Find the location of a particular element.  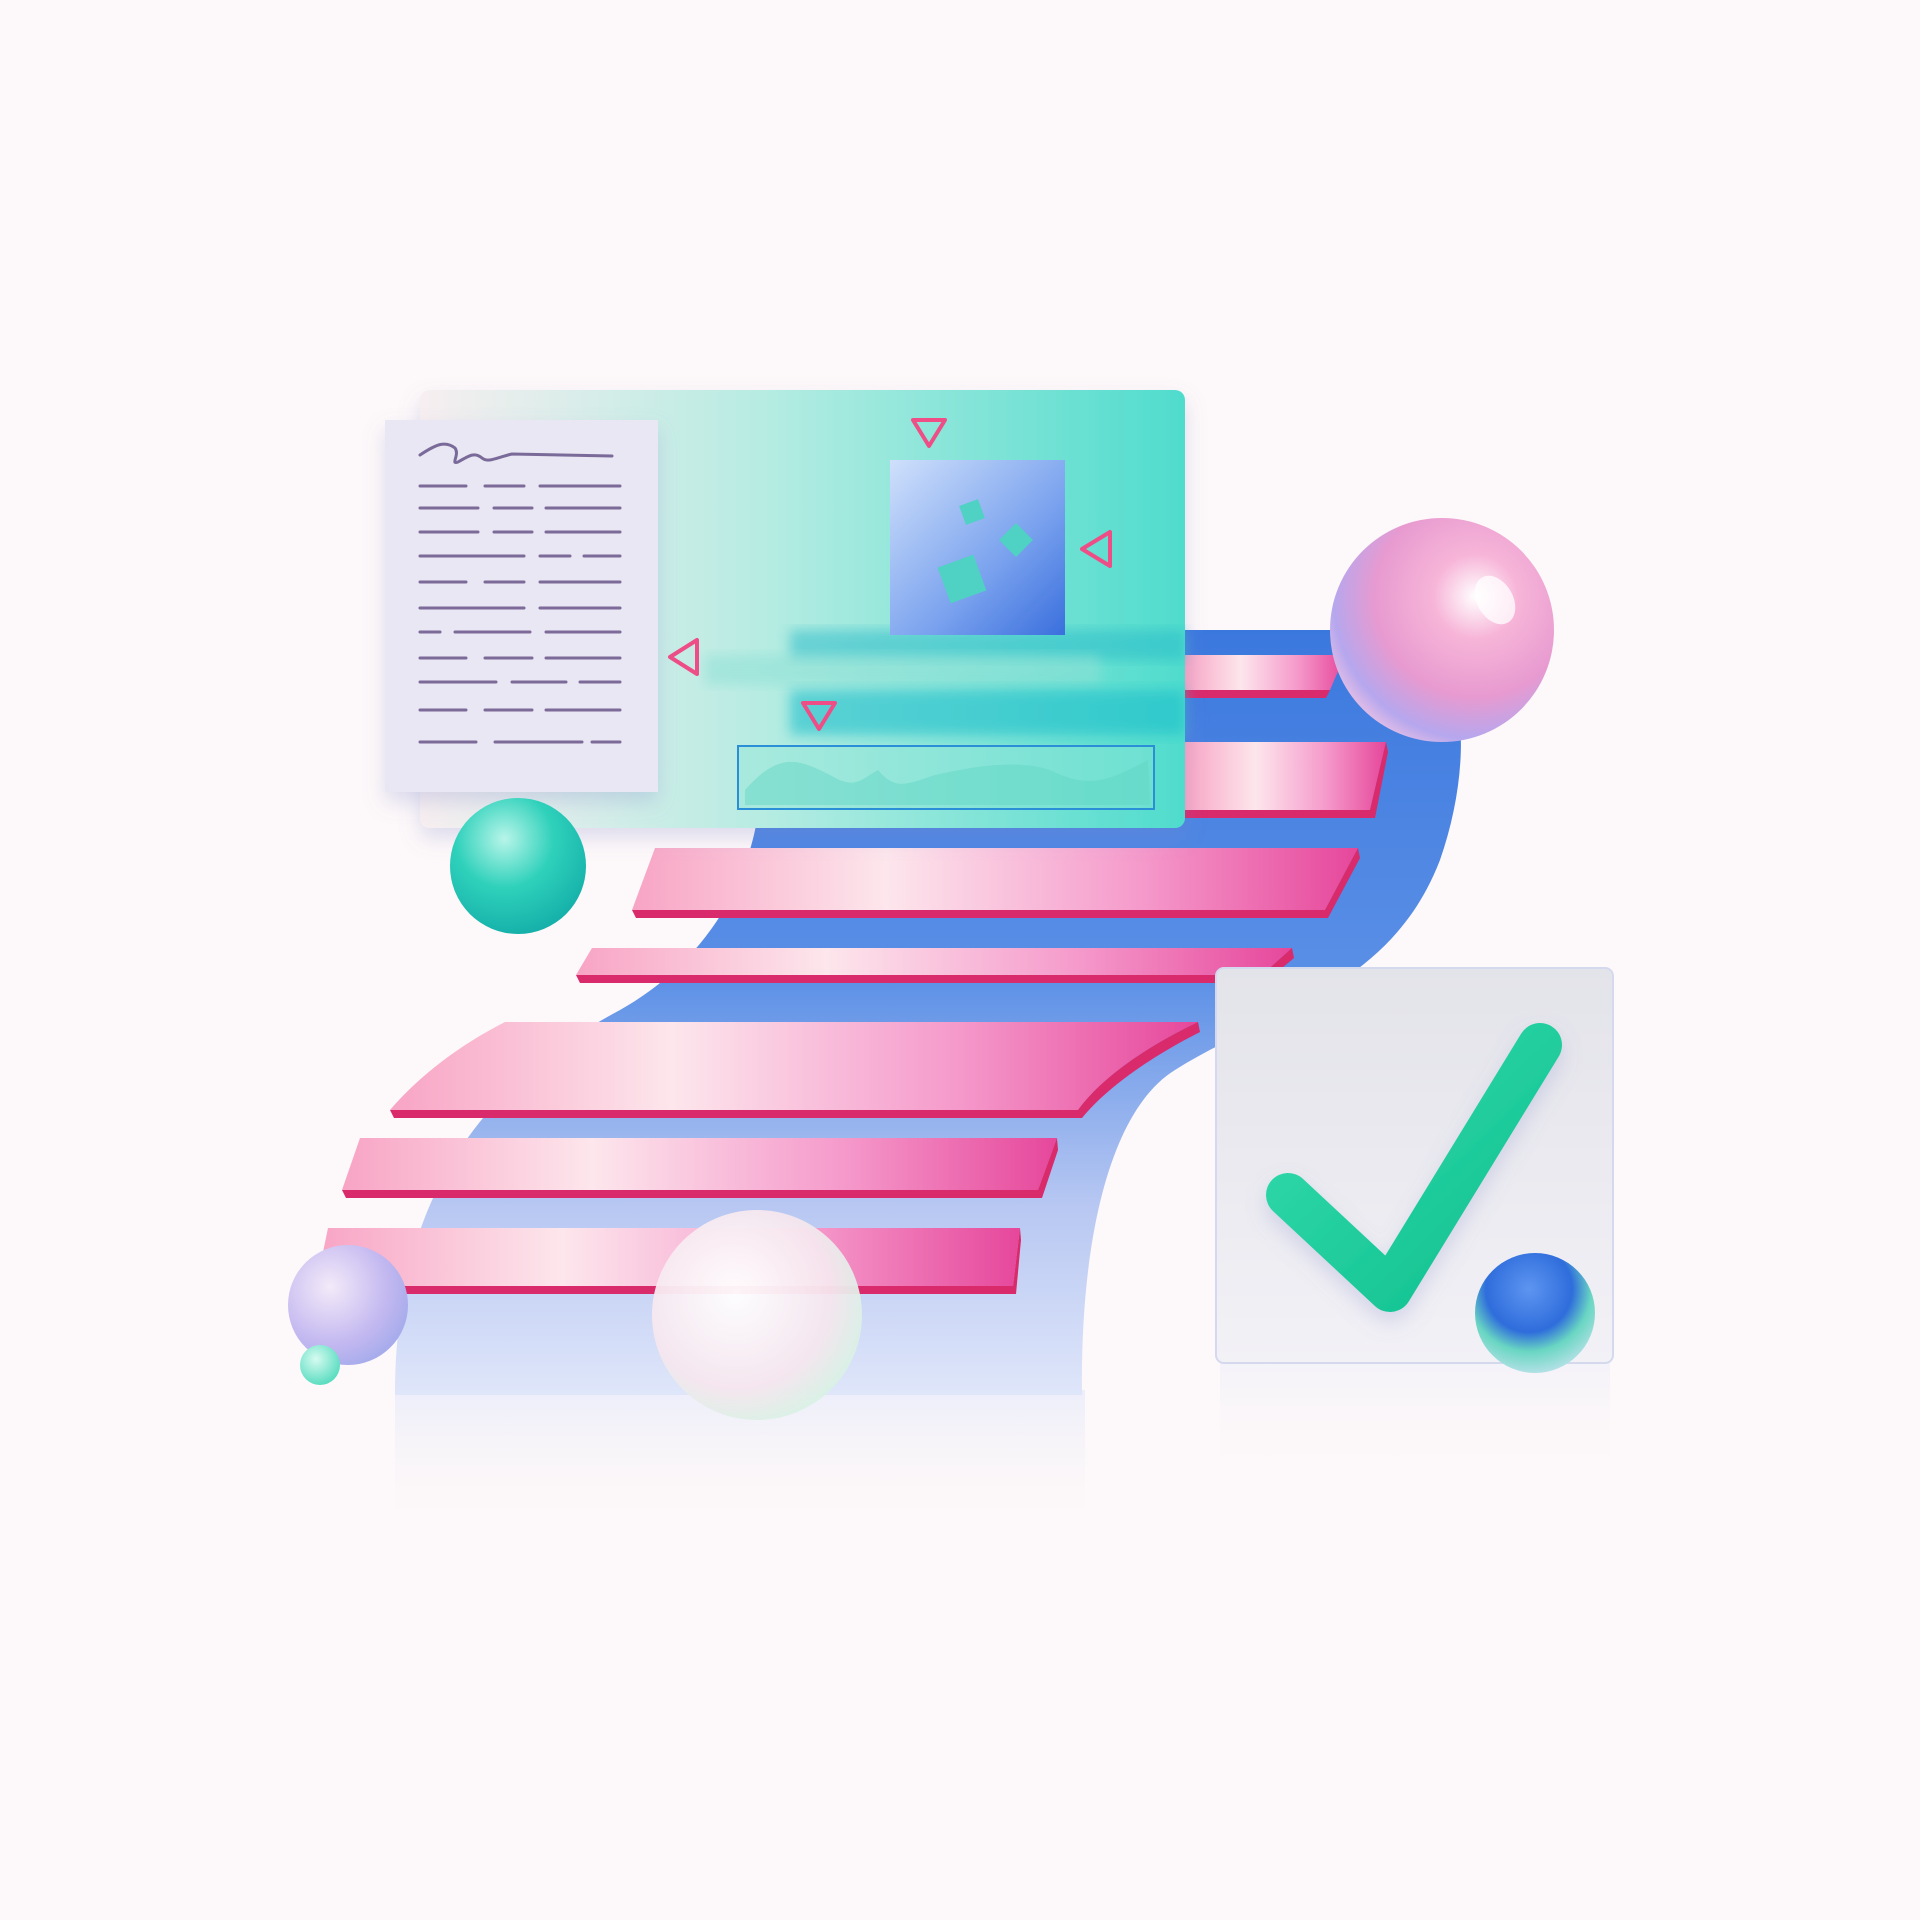

waveform-icon is located at coordinates (946, 777).